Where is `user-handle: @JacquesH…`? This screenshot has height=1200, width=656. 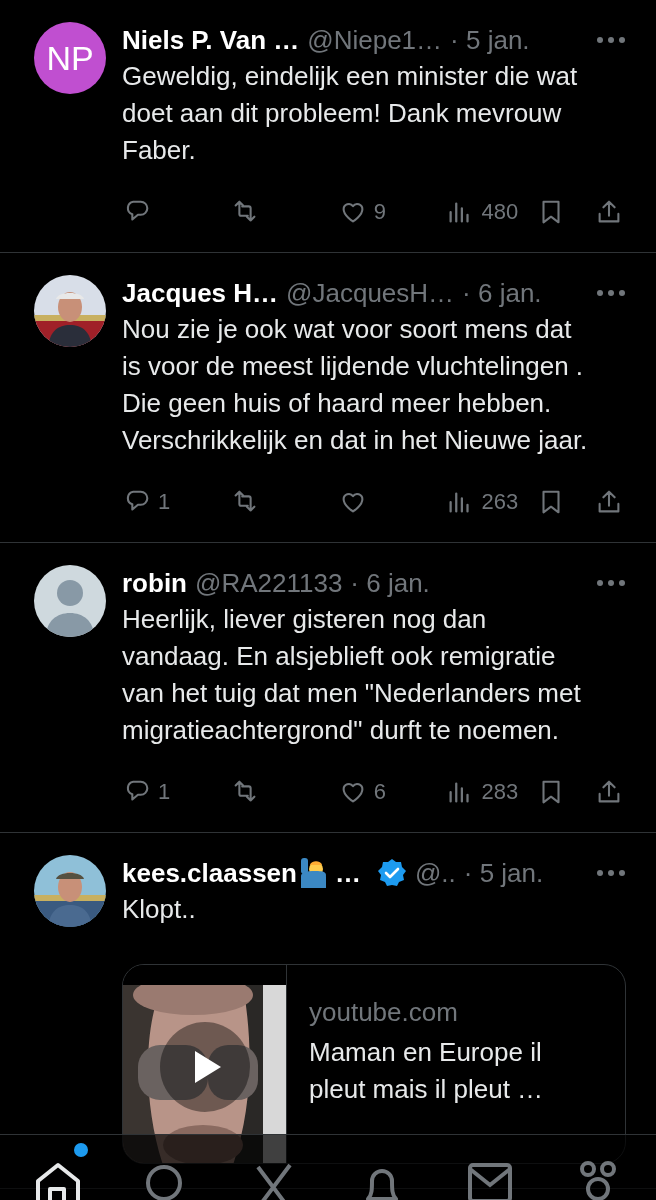 user-handle: @JacquesH… is located at coordinates (370, 293).